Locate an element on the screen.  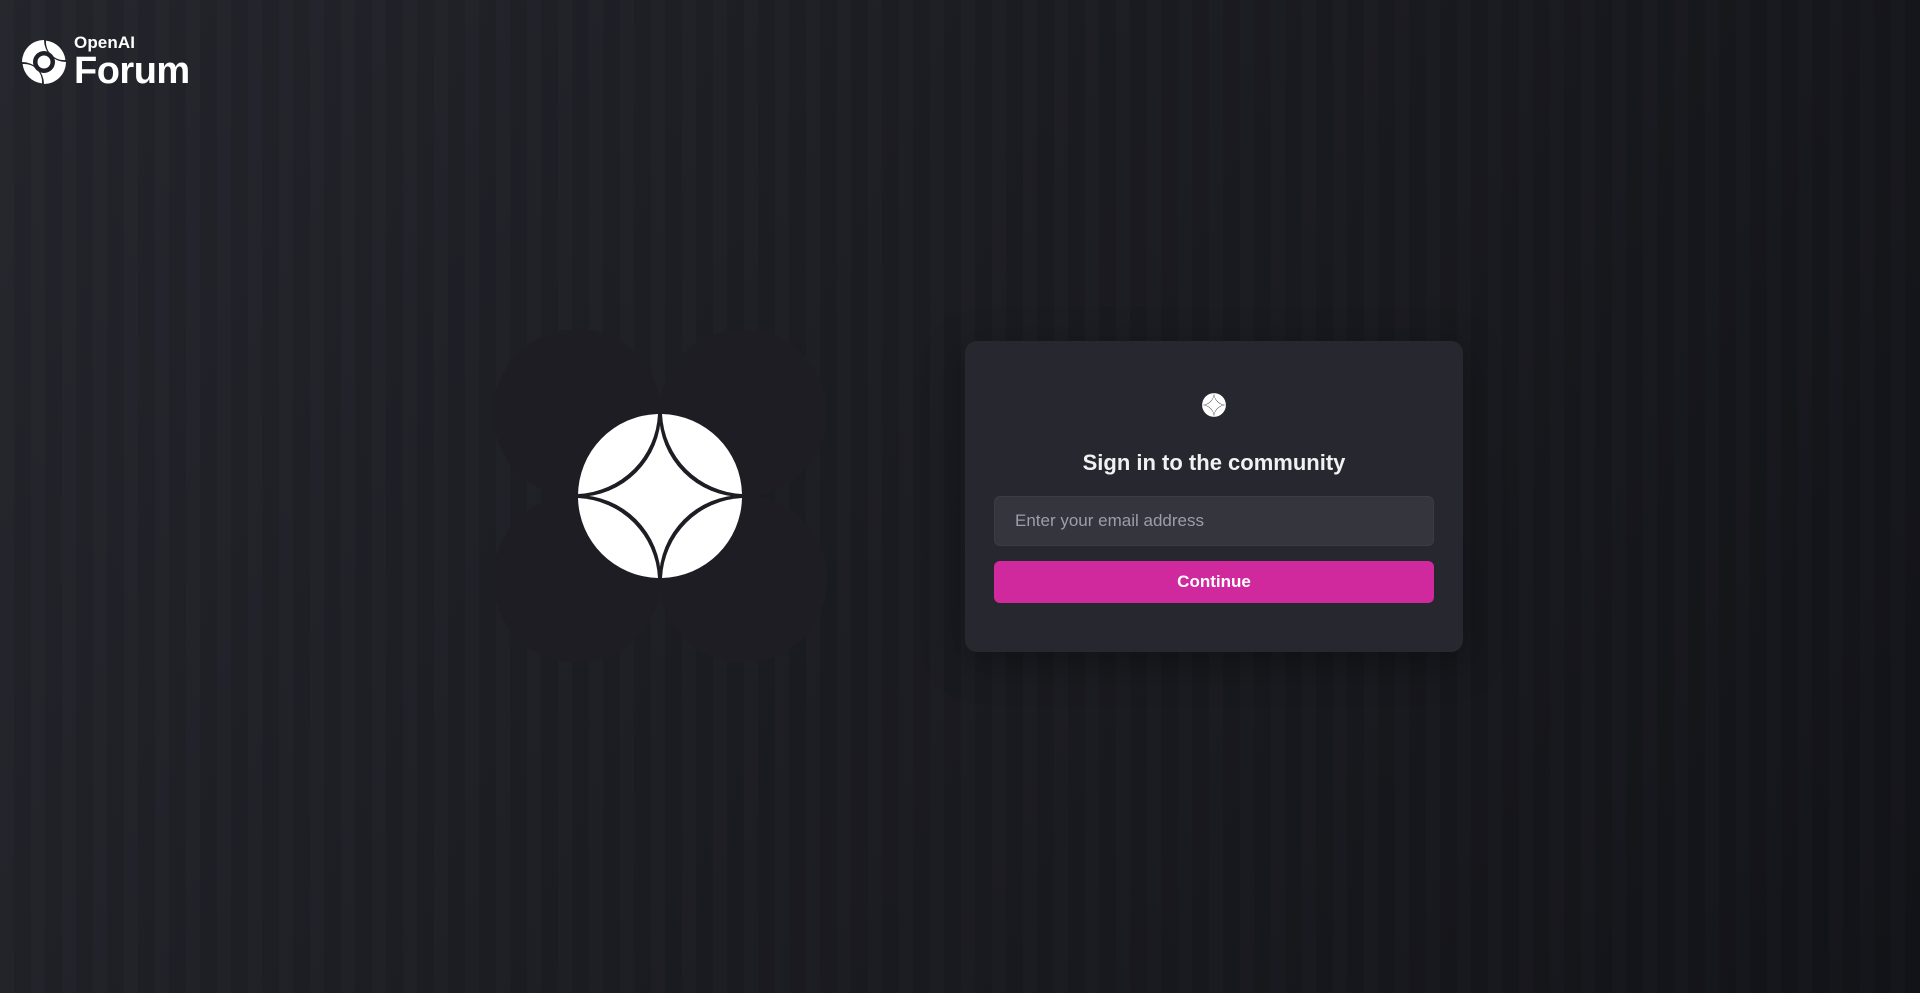
login-title: Sign in to the community is located at coordinates (1214, 462).